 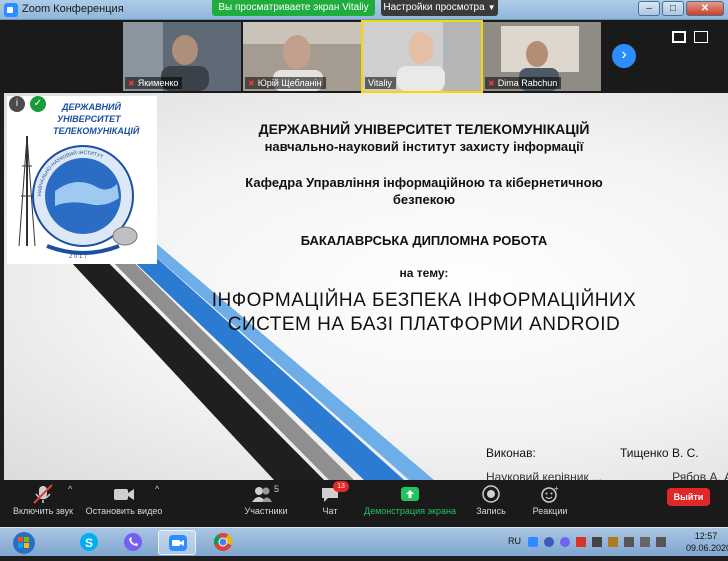 I want to click on slide-supervisor-partial: Науковий керівник ... Рябов А. А., so click(x=607, y=475).